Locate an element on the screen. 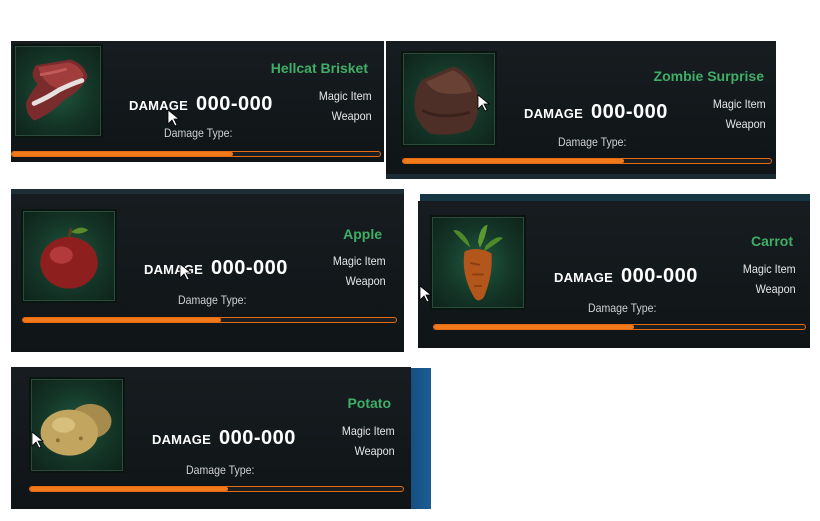 The height and width of the screenshot is (521, 820). item-name: Apple is located at coordinates (362, 234).